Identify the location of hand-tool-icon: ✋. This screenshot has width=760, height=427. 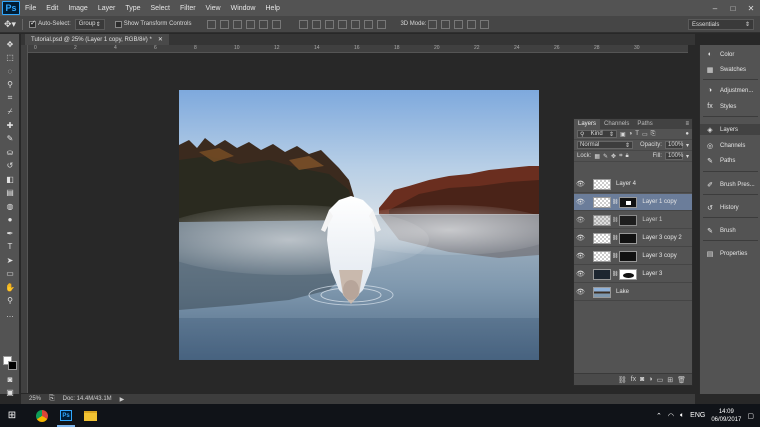
(10, 287).